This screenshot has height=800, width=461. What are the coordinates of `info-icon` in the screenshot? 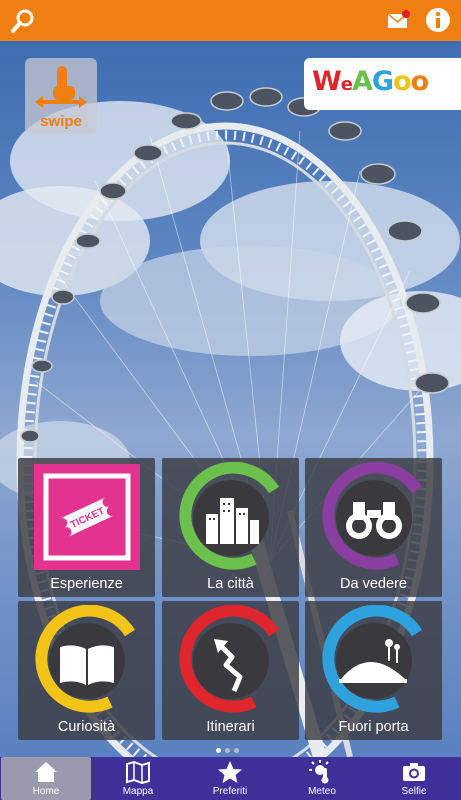 It's located at (438, 20).